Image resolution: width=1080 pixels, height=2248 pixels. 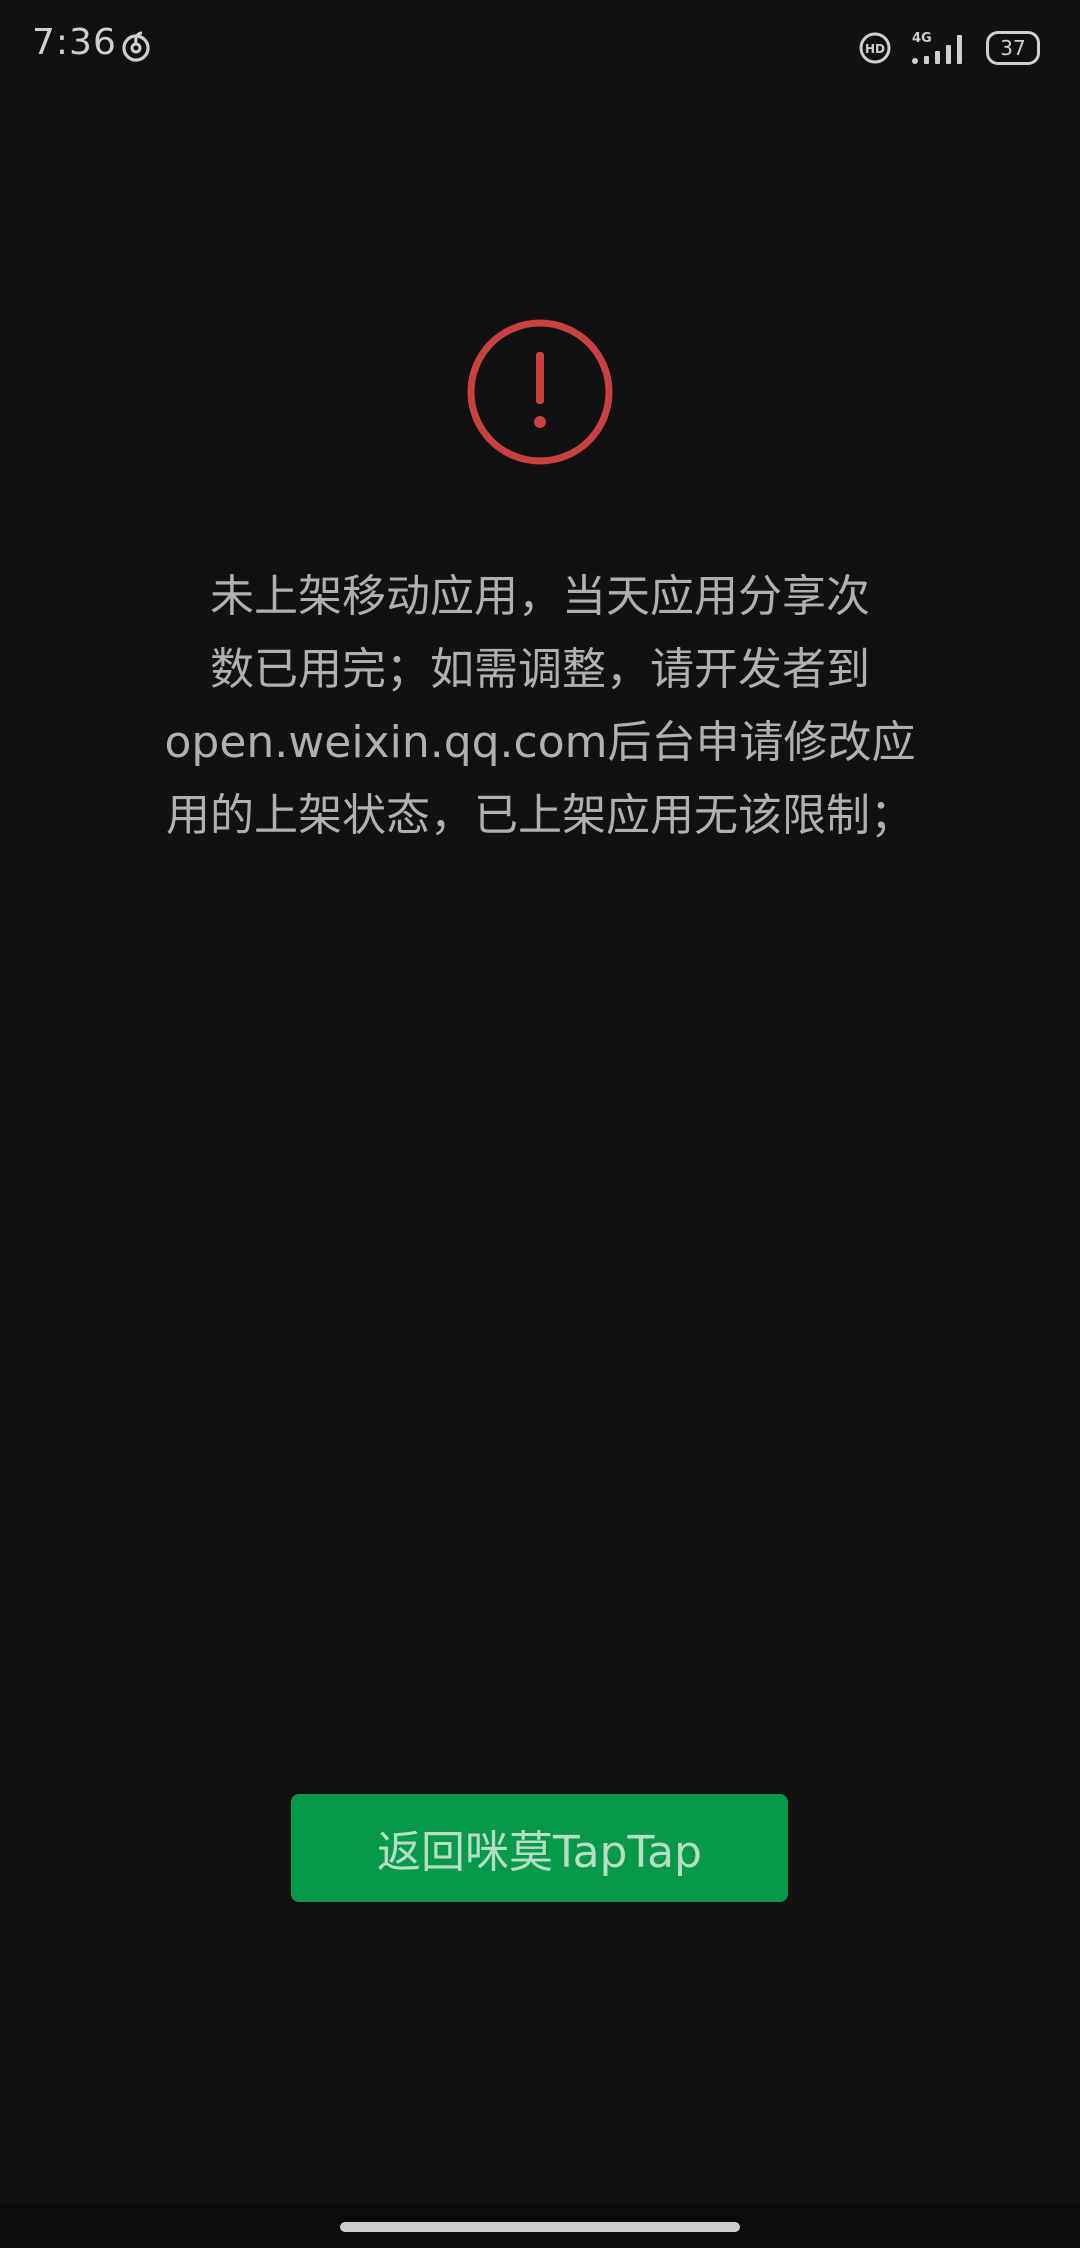 I want to click on home-indicator, so click(x=540, y=2227).